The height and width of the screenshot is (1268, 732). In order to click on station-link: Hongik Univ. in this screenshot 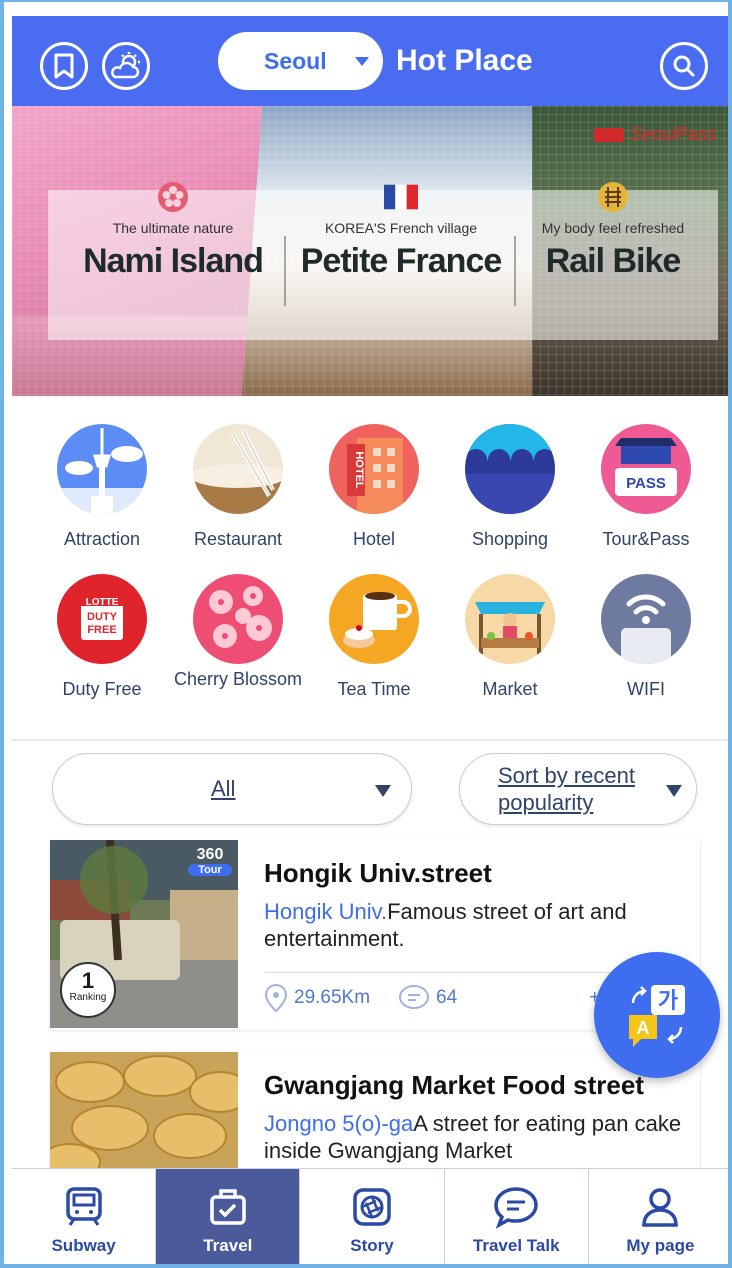, I will do `click(325, 911)`.